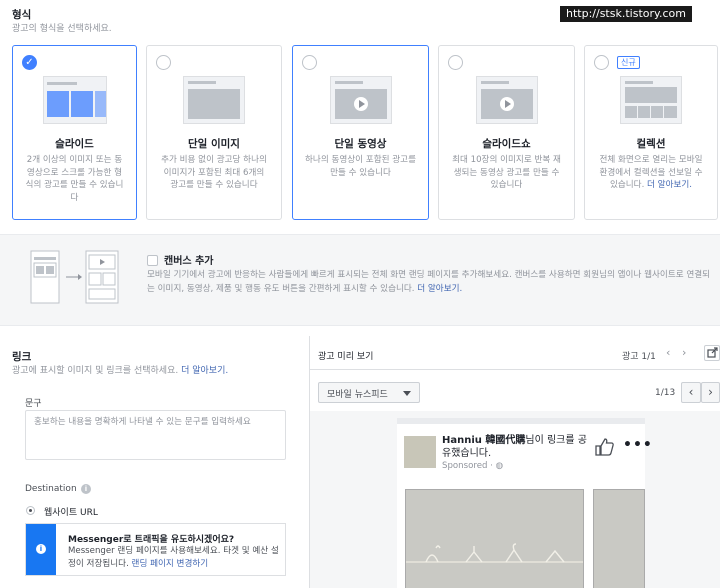 The width and height of the screenshot is (720, 588). Describe the element at coordinates (517, 447) in the screenshot. I see `post-header-text: Hanniu 韓國代購님이 링크를 공유했습니다.` at that location.